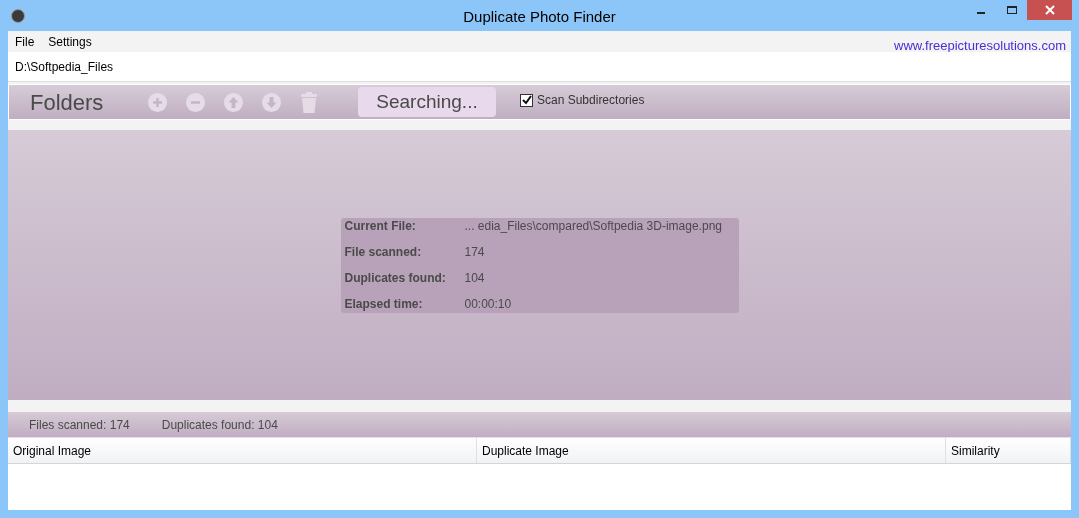 The image size is (1079, 518). Describe the element at coordinates (488, 304) in the screenshot. I see `progress-value: 00:00:10` at that location.